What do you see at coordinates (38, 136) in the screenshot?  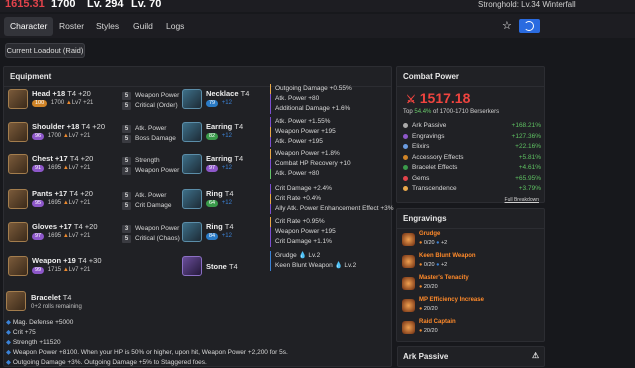 I see `quality-badge: 96` at bounding box center [38, 136].